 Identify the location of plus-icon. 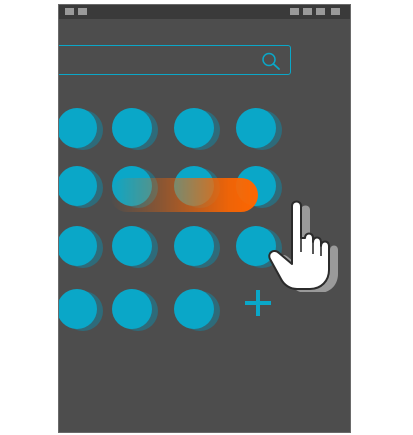
(258, 303).